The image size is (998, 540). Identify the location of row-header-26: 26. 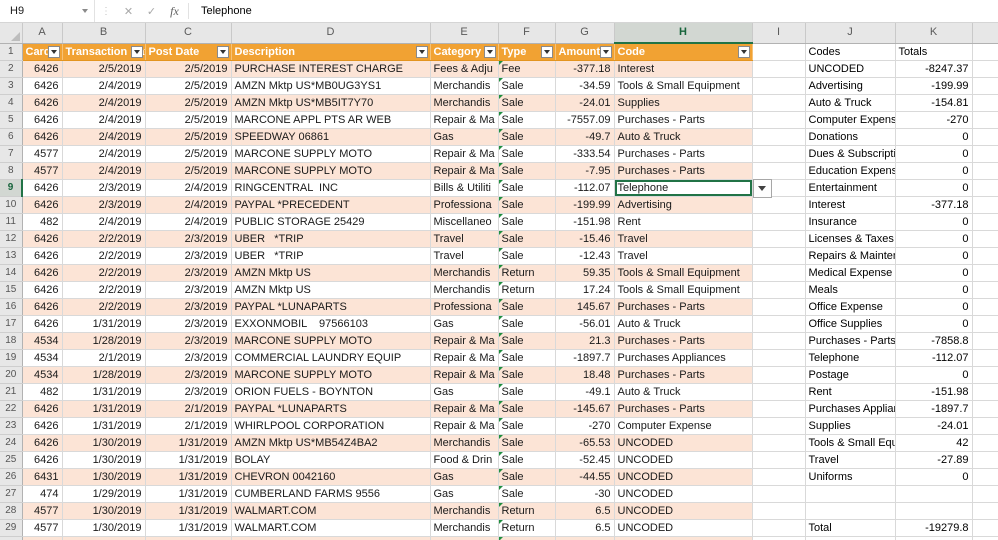
(11, 477).